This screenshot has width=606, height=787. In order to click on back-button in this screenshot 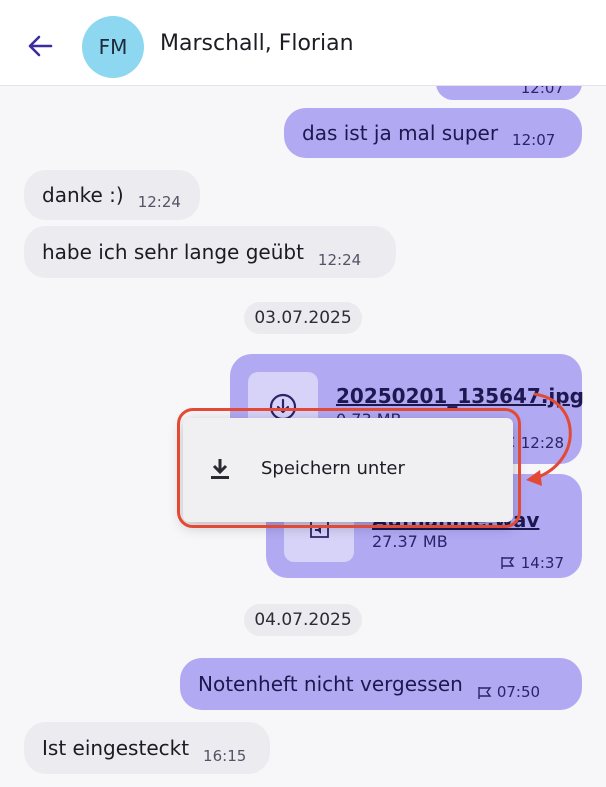, I will do `click(40, 46)`.